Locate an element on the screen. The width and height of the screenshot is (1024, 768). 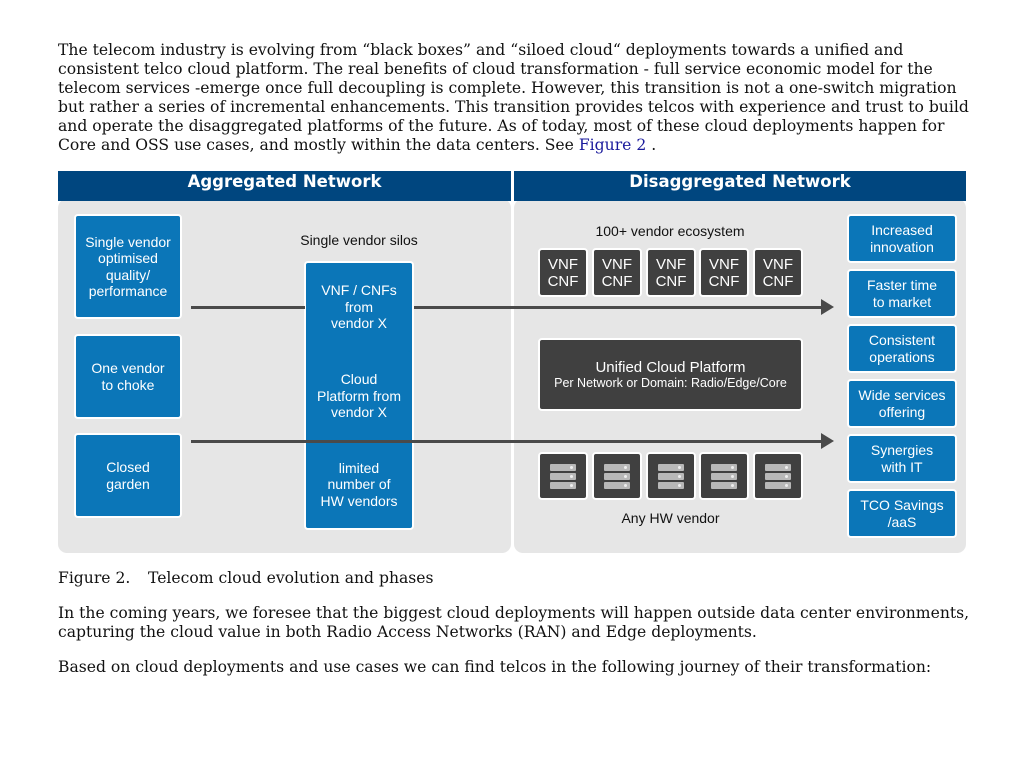
closed-garden-box: Closed garden is located at coordinates (128, 475).